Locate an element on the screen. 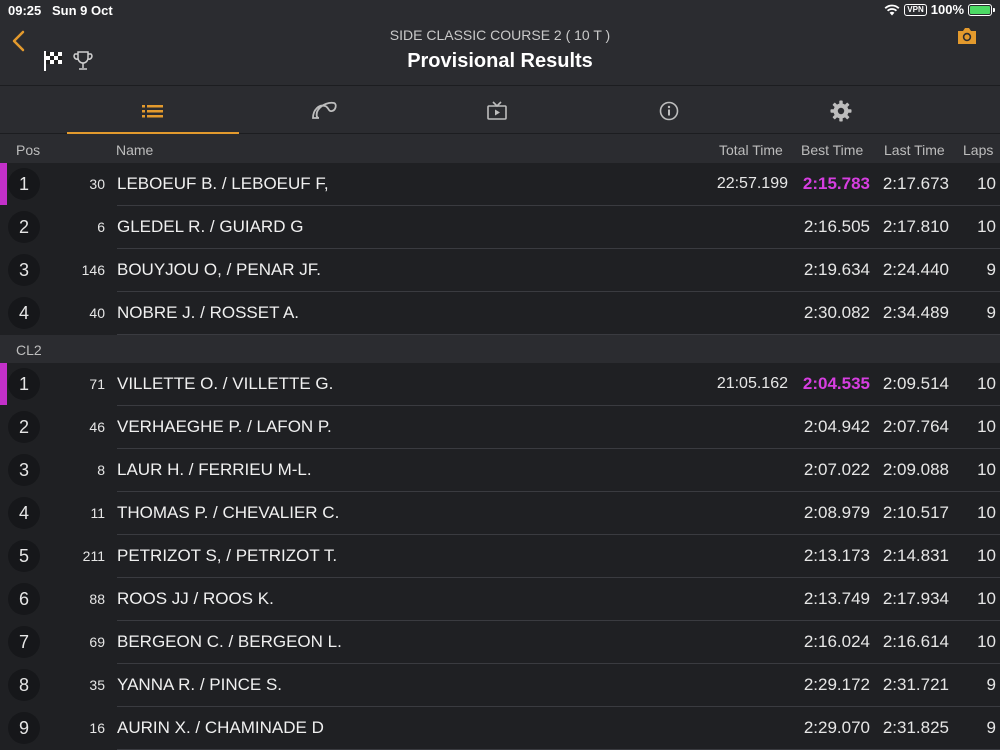 The width and height of the screenshot is (1000, 750). table-row: 2 6 GLEDEL R. / GUIARD G 2:16.505 2:17.810 10 is located at coordinates (500, 227).